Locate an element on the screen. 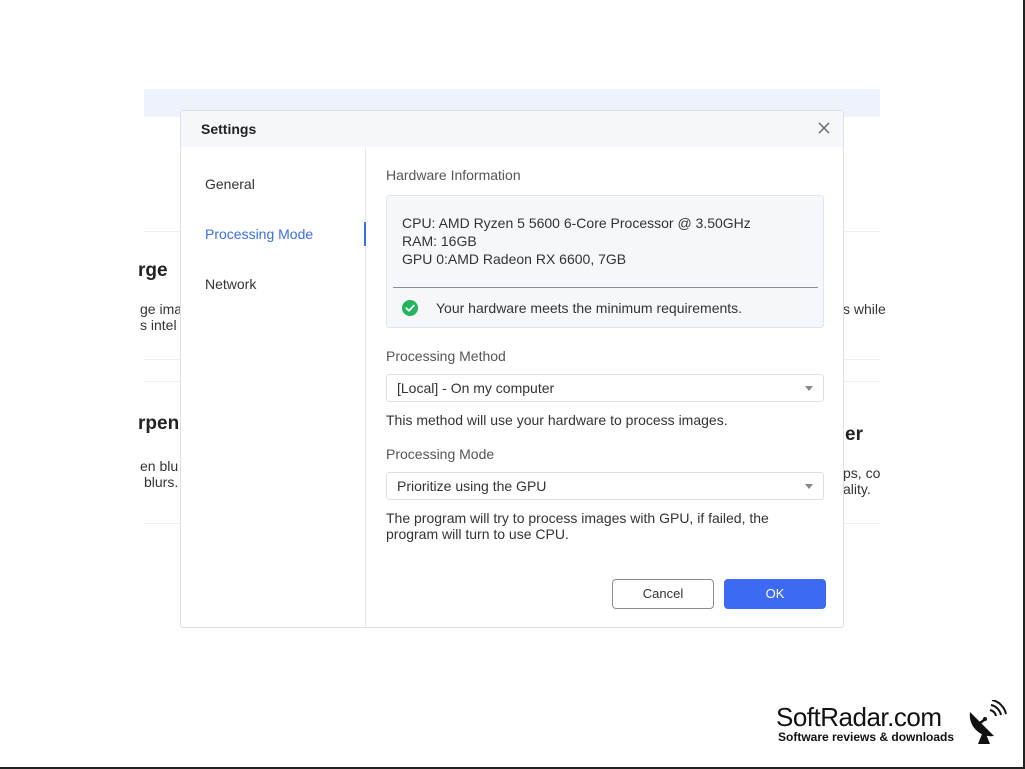  ok-button: OK is located at coordinates (775, 594).